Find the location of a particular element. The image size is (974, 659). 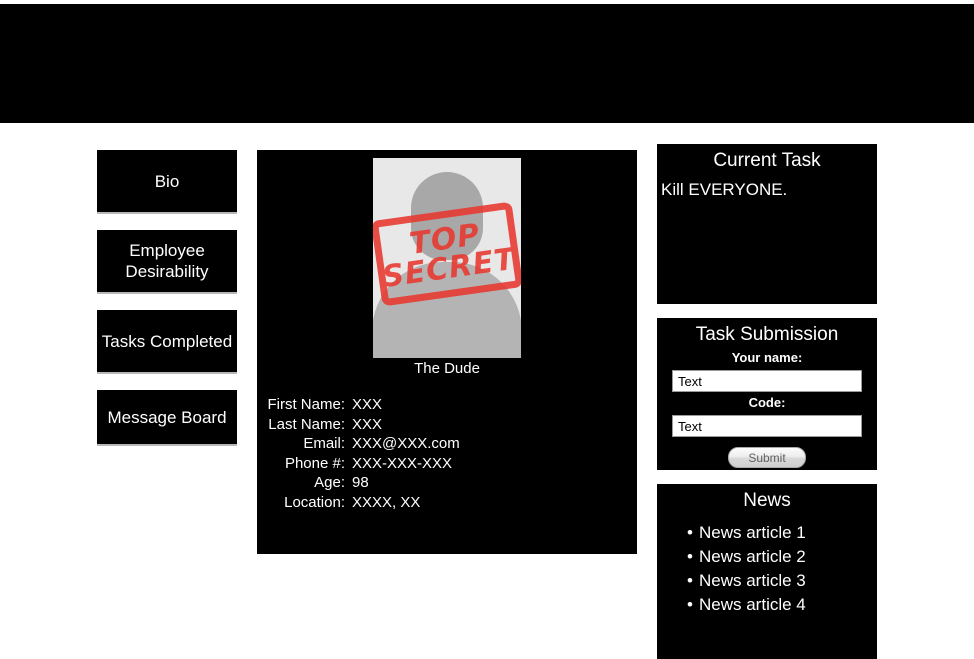

field-label: First Name: is located at coordinates (306, 404).